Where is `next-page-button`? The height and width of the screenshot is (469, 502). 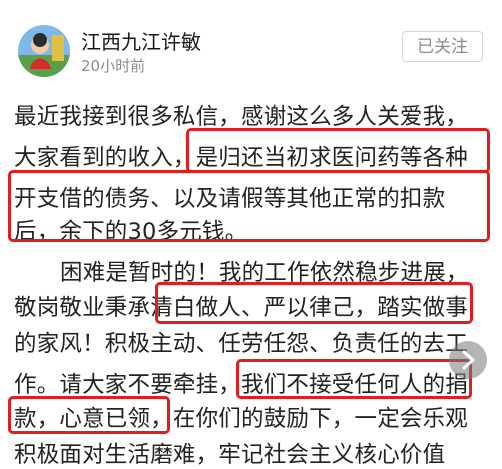 next-page-button is located at coordinates (468, 360).